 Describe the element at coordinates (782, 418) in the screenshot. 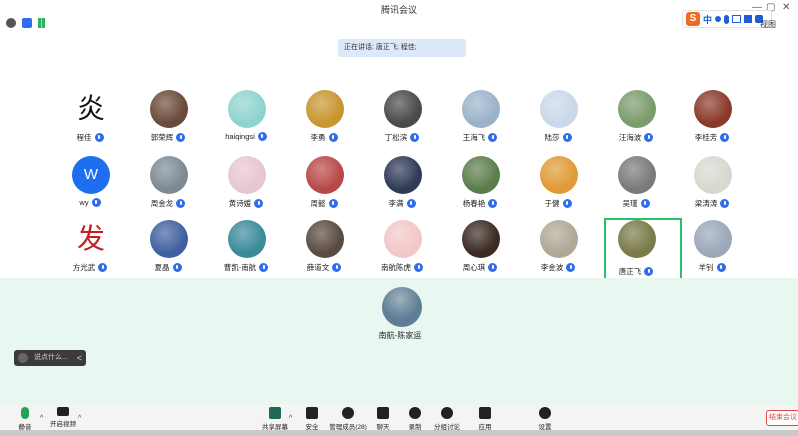

I see `end-meeting-button: 结束会议` at that location.